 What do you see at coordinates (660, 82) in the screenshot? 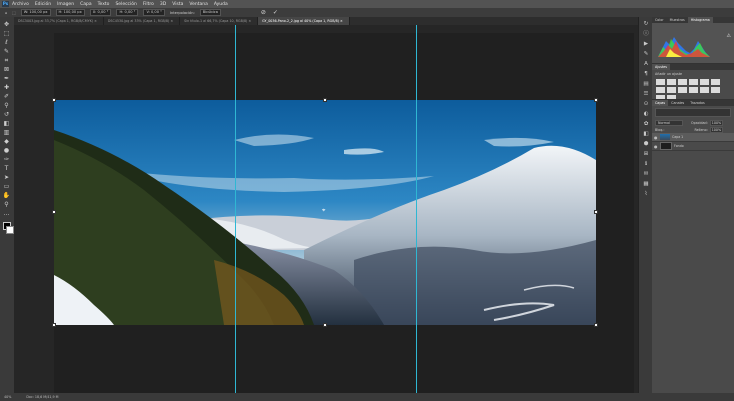
I see `brightness-icon` at bounding box center [660, 82].